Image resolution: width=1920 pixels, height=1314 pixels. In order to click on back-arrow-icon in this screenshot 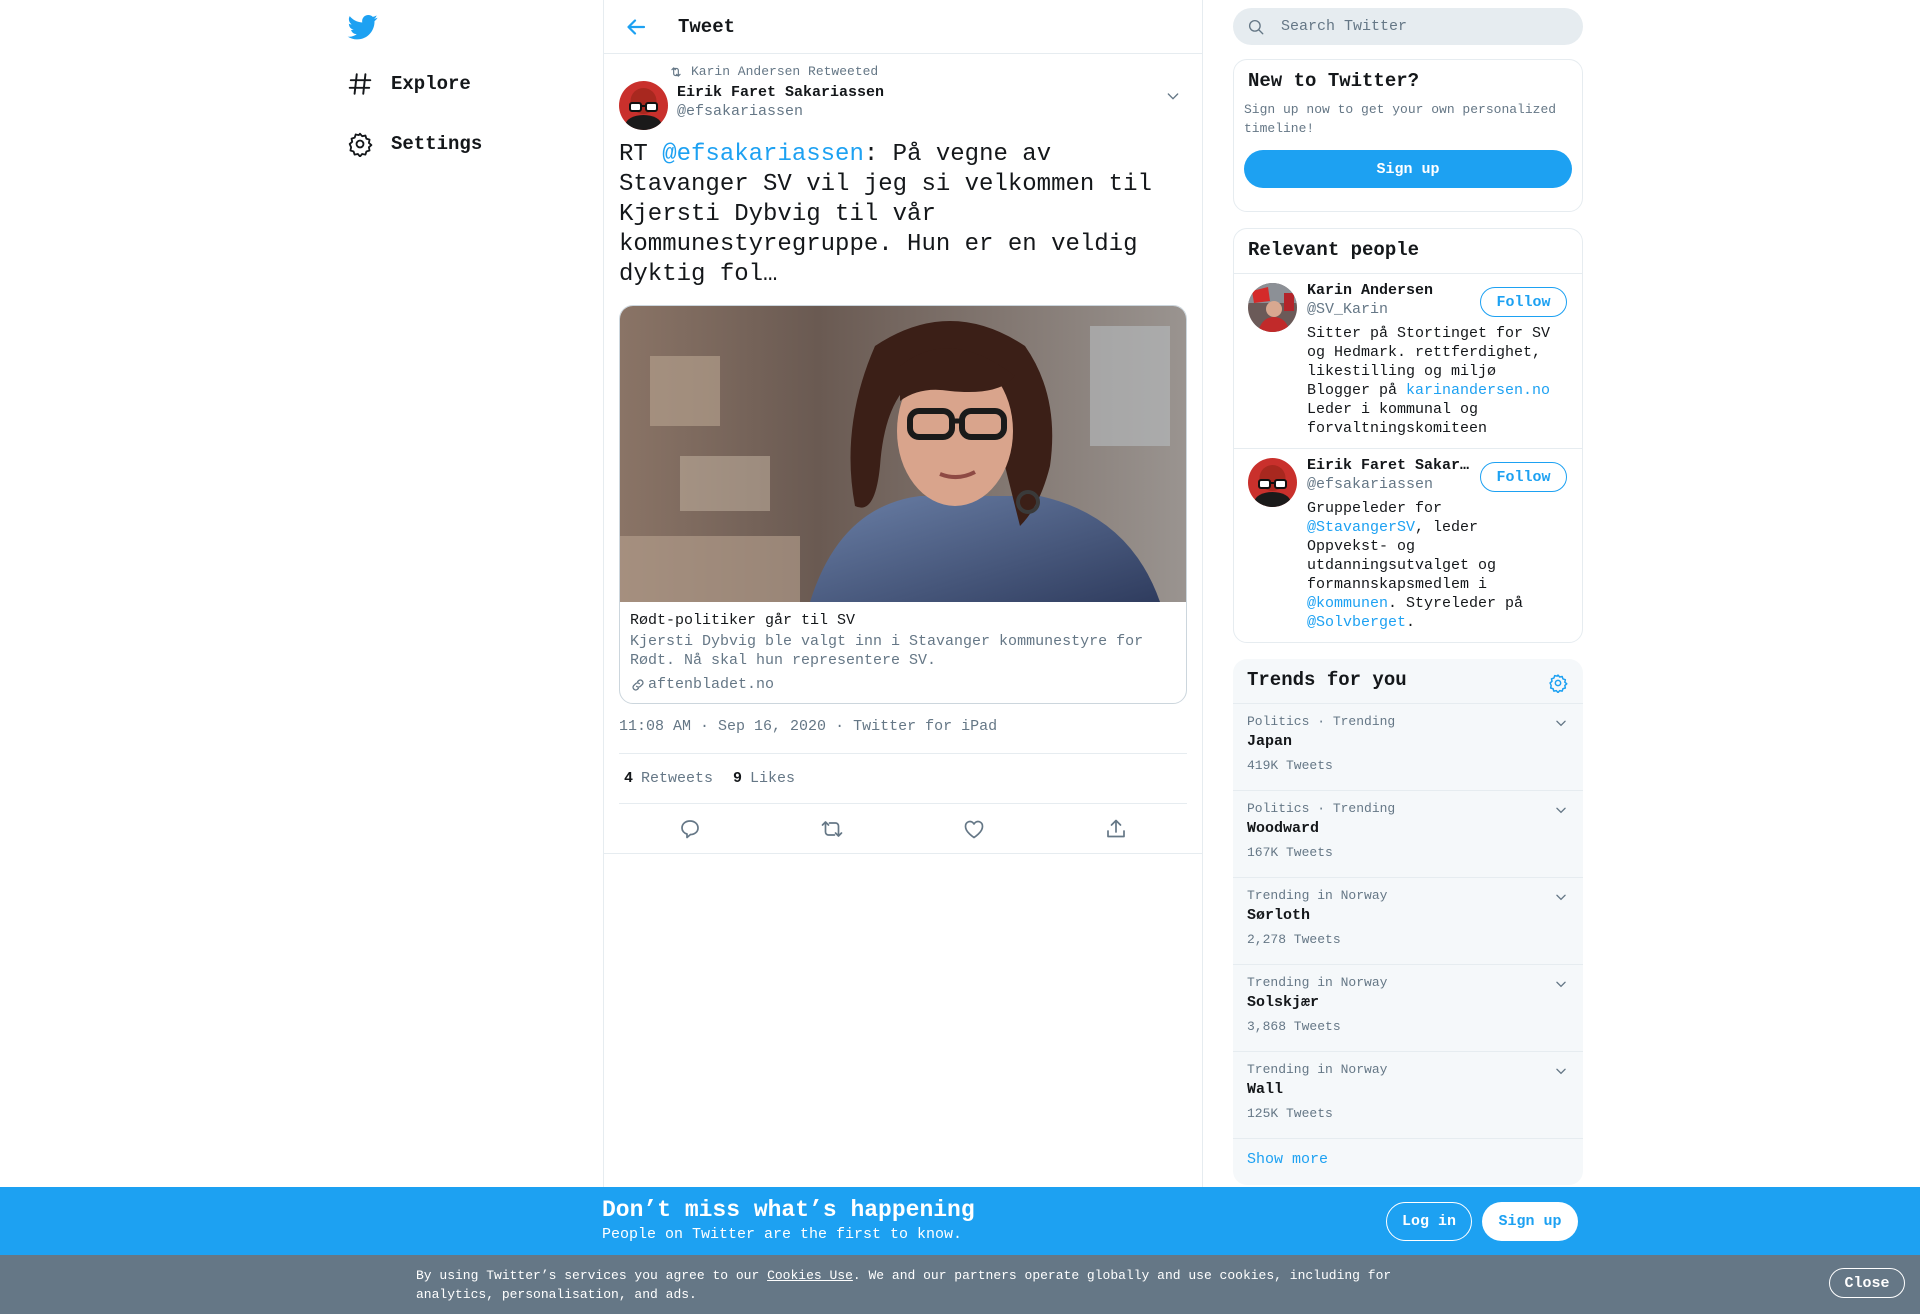, I will do `click(636, 27)`.